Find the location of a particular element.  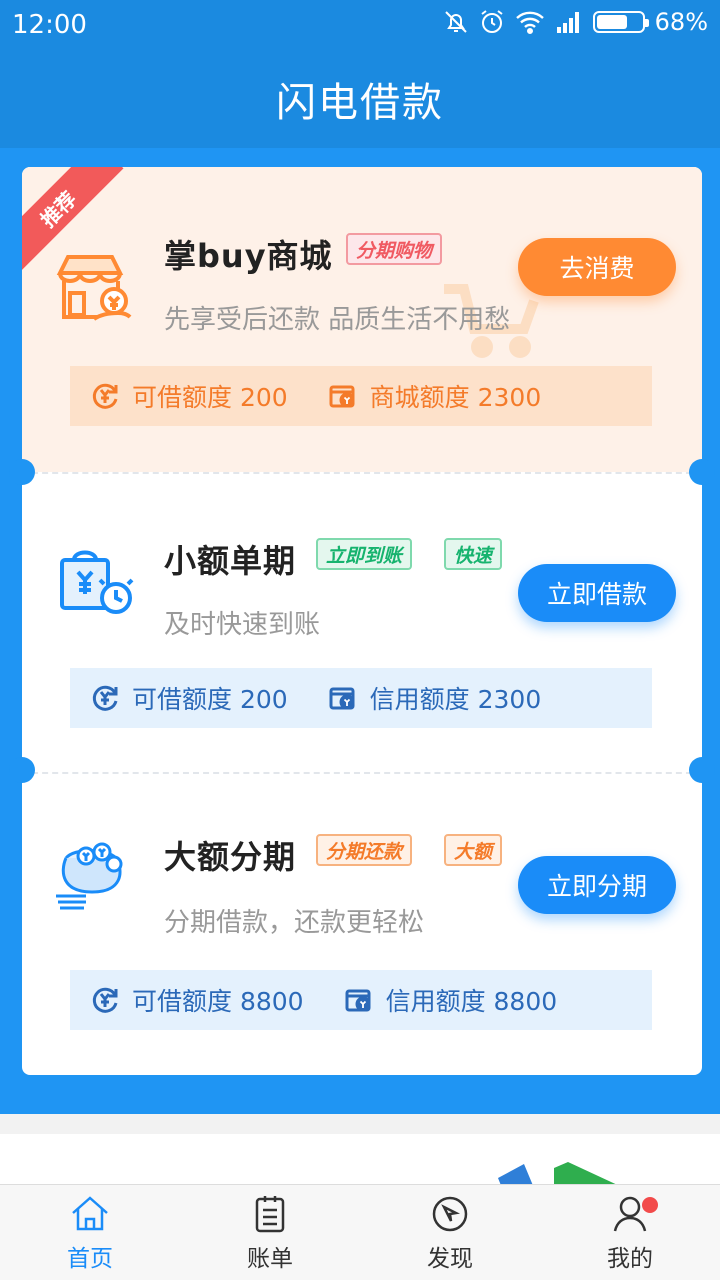

tab-label: 账单 is located at coordinates (270, 1259).